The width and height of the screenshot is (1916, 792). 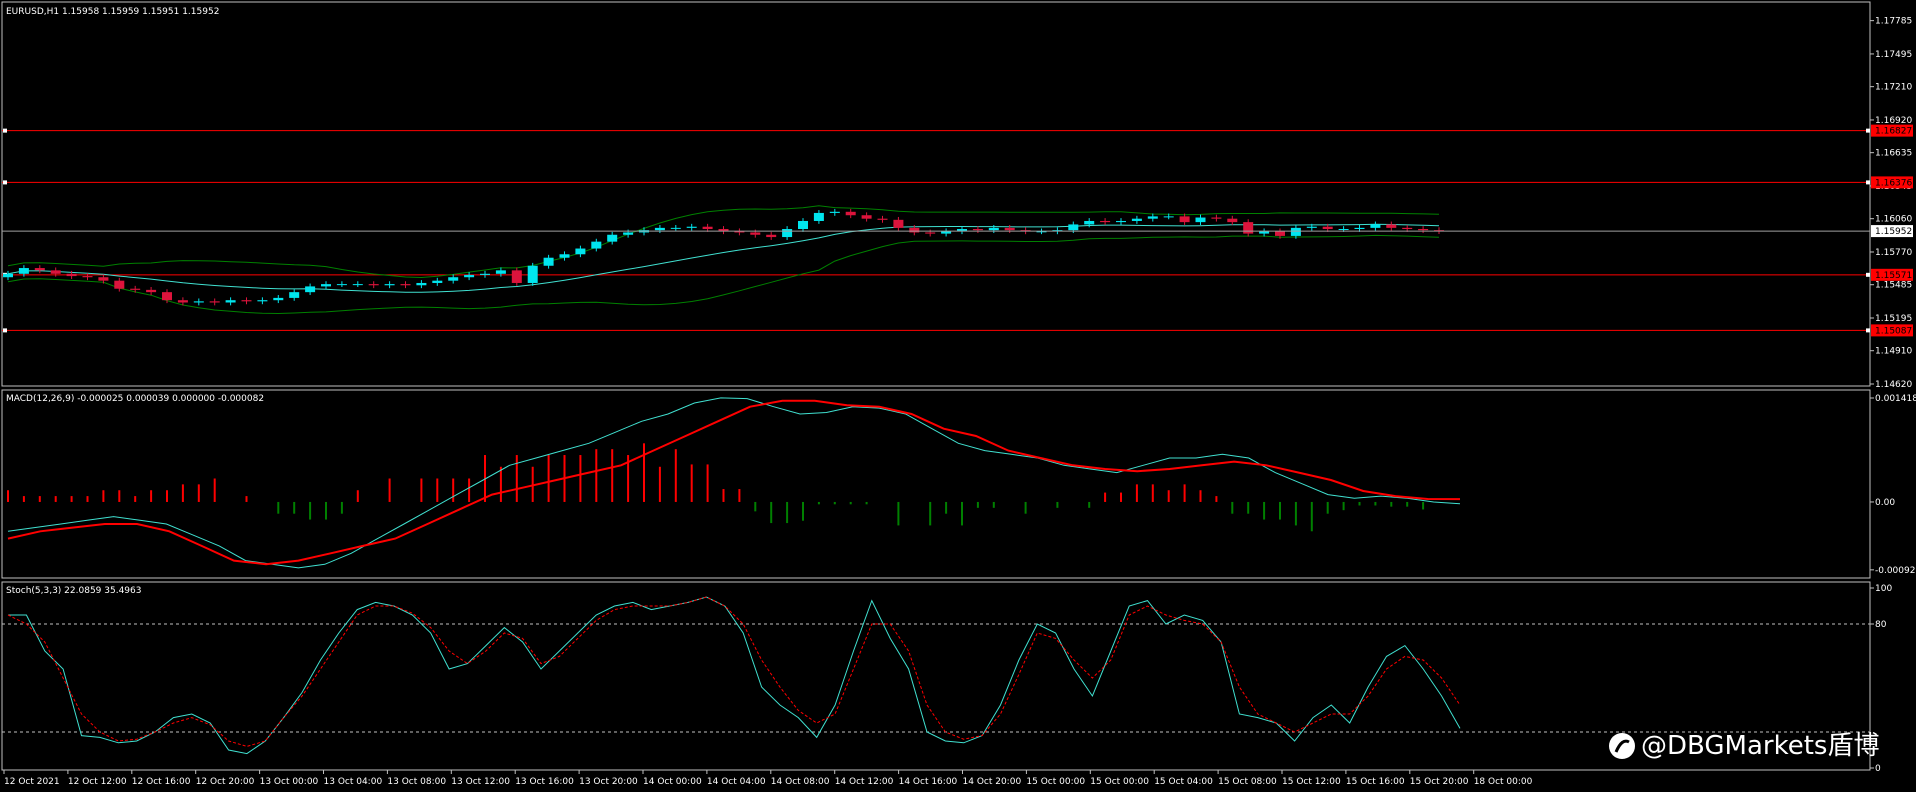 I want to click on stoch-label: Stoch(5,3,3) 22.0859 35.4963, so click(x=73, y=591).